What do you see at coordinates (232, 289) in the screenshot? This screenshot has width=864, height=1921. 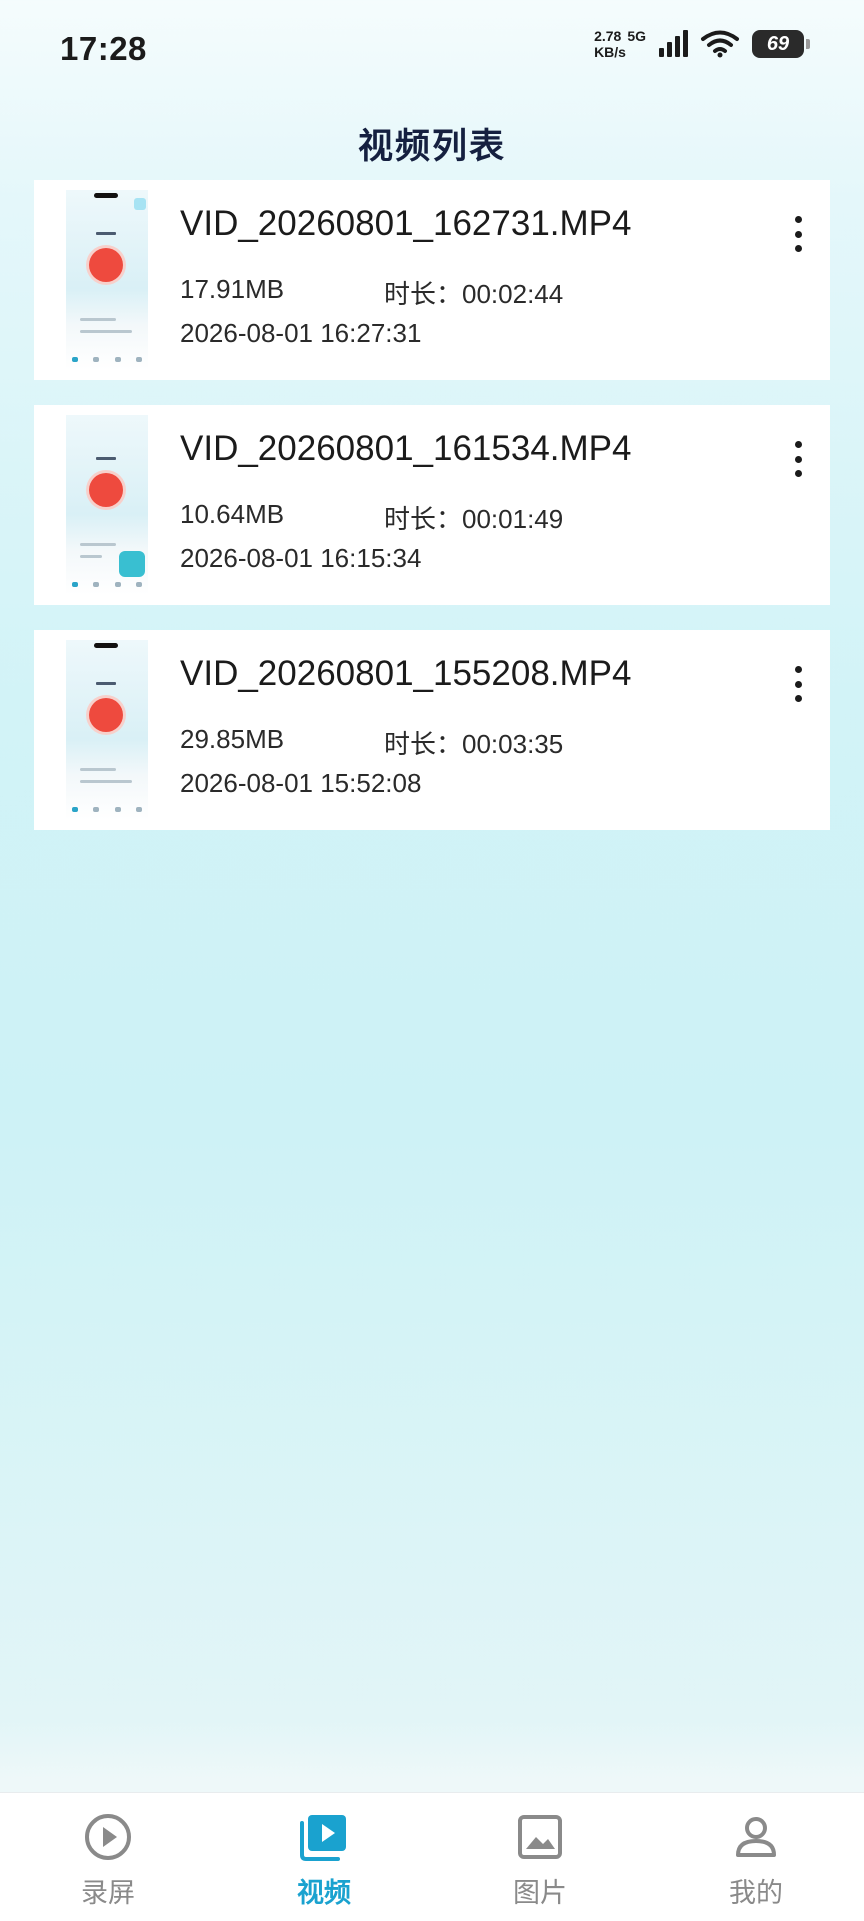 I see `video-size: 17.91MB` at bounding box center [232, 289].